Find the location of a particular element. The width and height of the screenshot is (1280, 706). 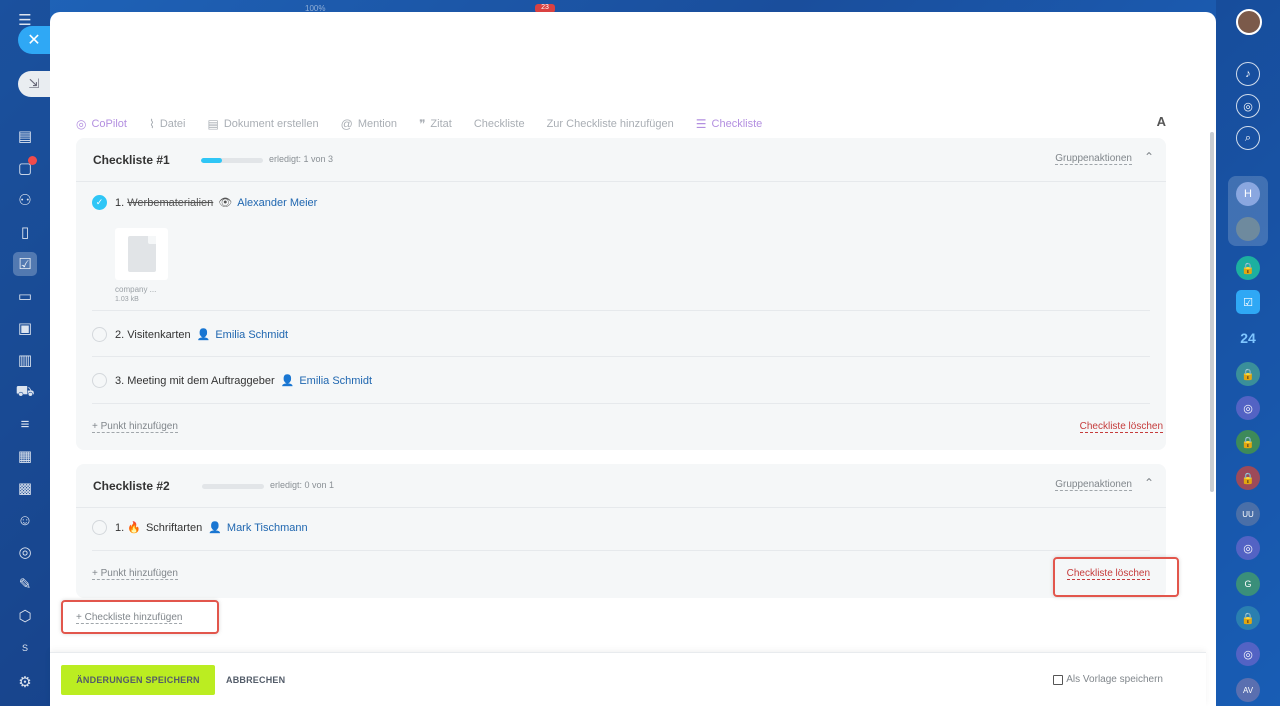

item-assignee: Alexander Meier is located at coordinates (277, 203).